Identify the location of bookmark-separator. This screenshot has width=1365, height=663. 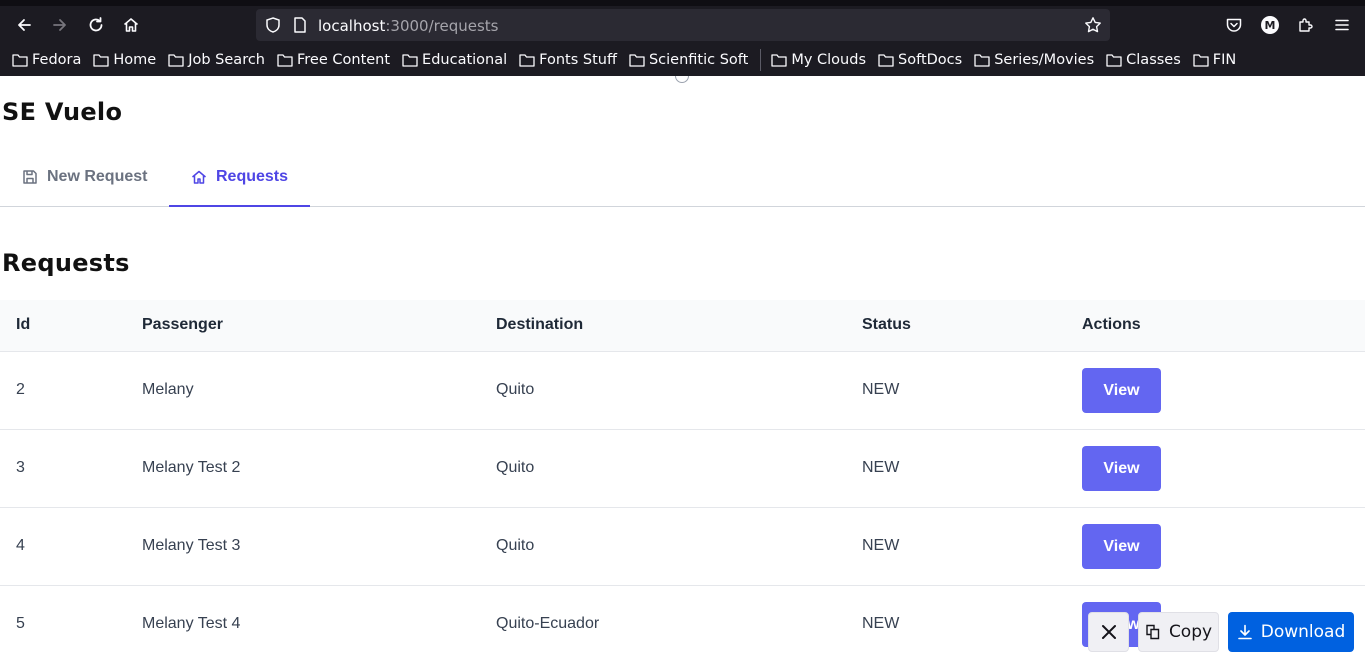
(761, 59).